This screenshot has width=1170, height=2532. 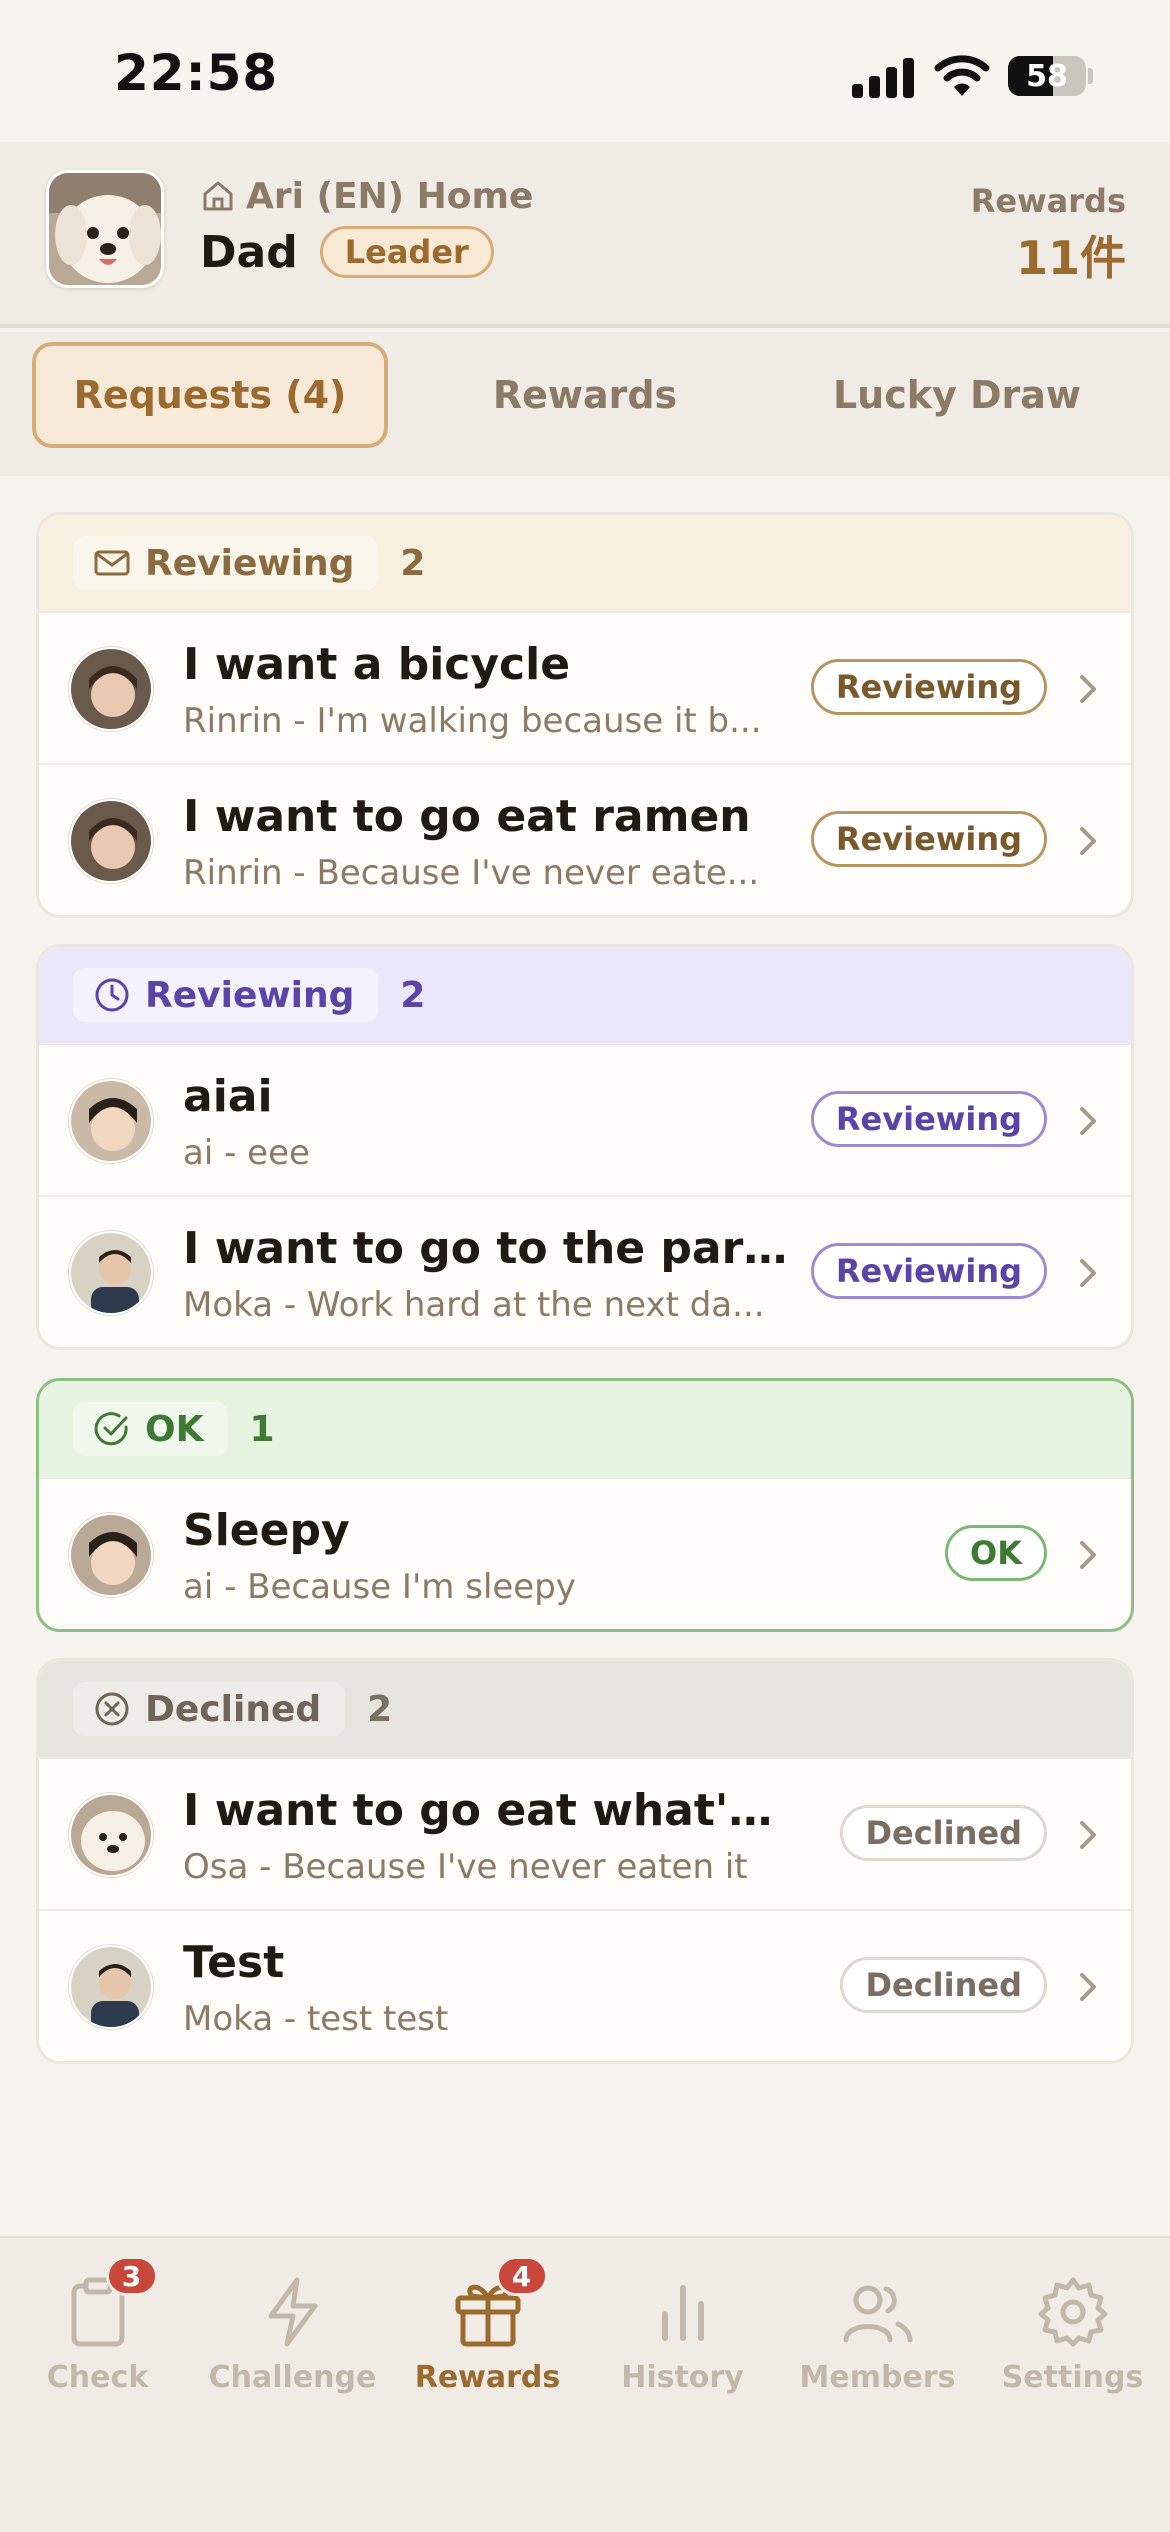 What do you see at coordinates (316, 2019) in the screenshot?
I see `request-subtitle: Moka - test test` at bounding box center [316, 2019].